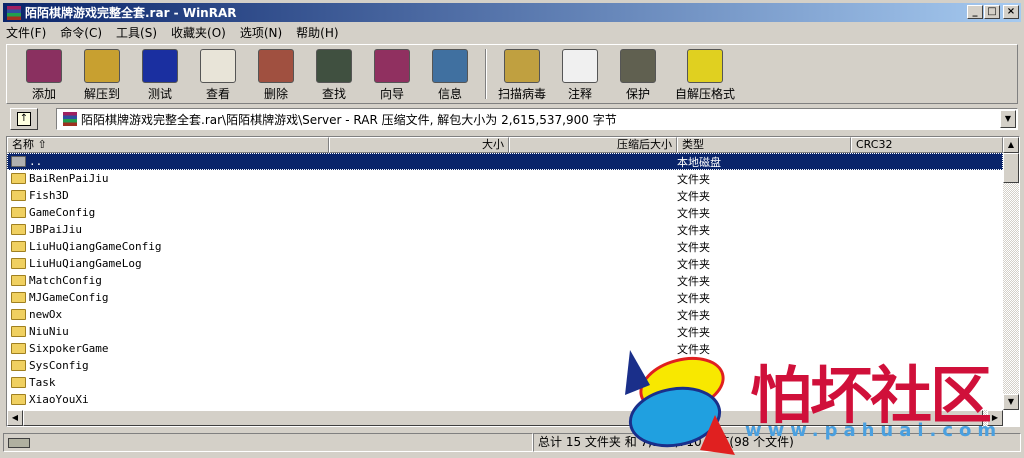 This screenshot has width=1024, height=458. What do you see at coordinates (1011, 273) in the screenshot?
I see `vertical-scrollbar: ▲ ▼` at bounding box center [1011, 273].